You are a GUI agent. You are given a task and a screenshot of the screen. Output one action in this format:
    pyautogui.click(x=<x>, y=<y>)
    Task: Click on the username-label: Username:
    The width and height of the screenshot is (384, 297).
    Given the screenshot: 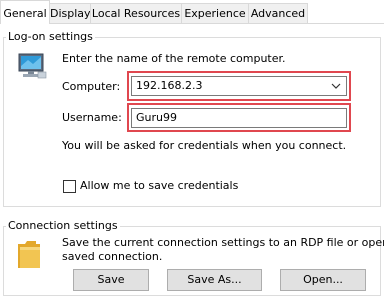 What is the action you would take?
    pyautogui.click(x=92, y=117)
    